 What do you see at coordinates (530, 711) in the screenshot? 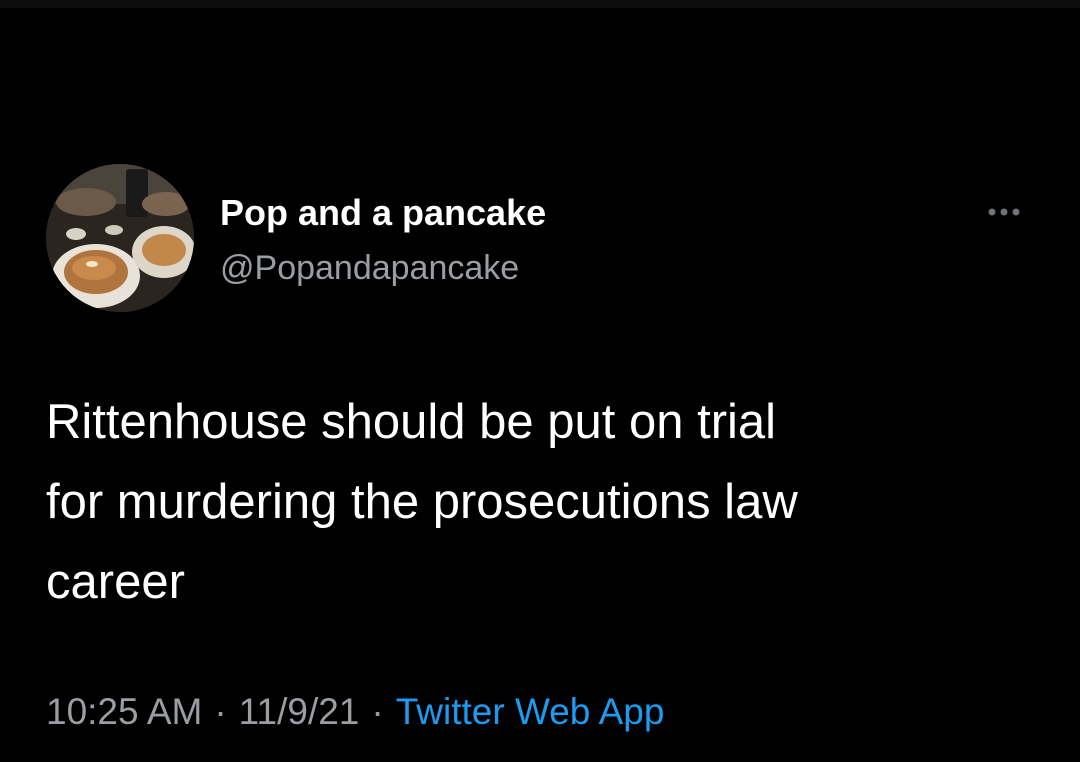
I see `tweet-source-link: Twitter Web App` at bounding box center [530, 711].